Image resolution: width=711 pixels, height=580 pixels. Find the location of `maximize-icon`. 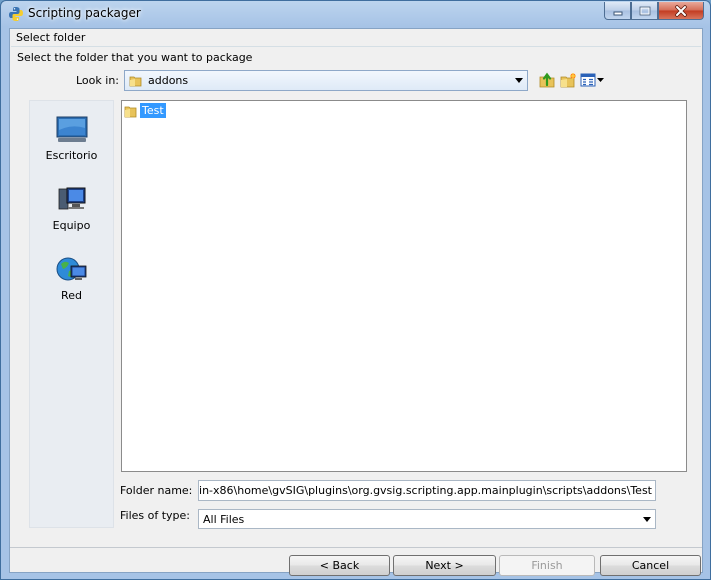

maximize-icon is located at coordinates (644, 10).